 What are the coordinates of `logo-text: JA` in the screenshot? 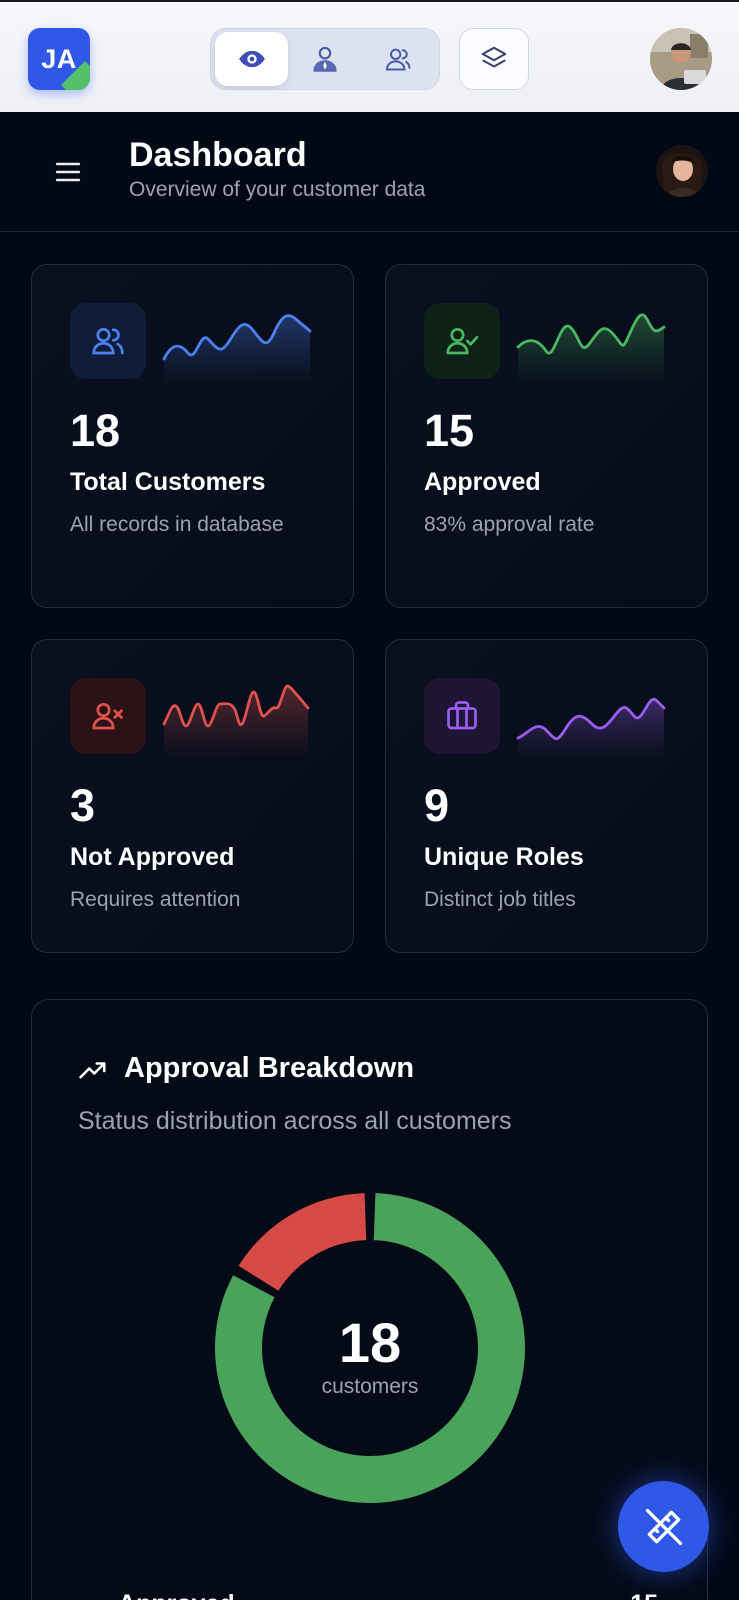 It's located at (59, 58).